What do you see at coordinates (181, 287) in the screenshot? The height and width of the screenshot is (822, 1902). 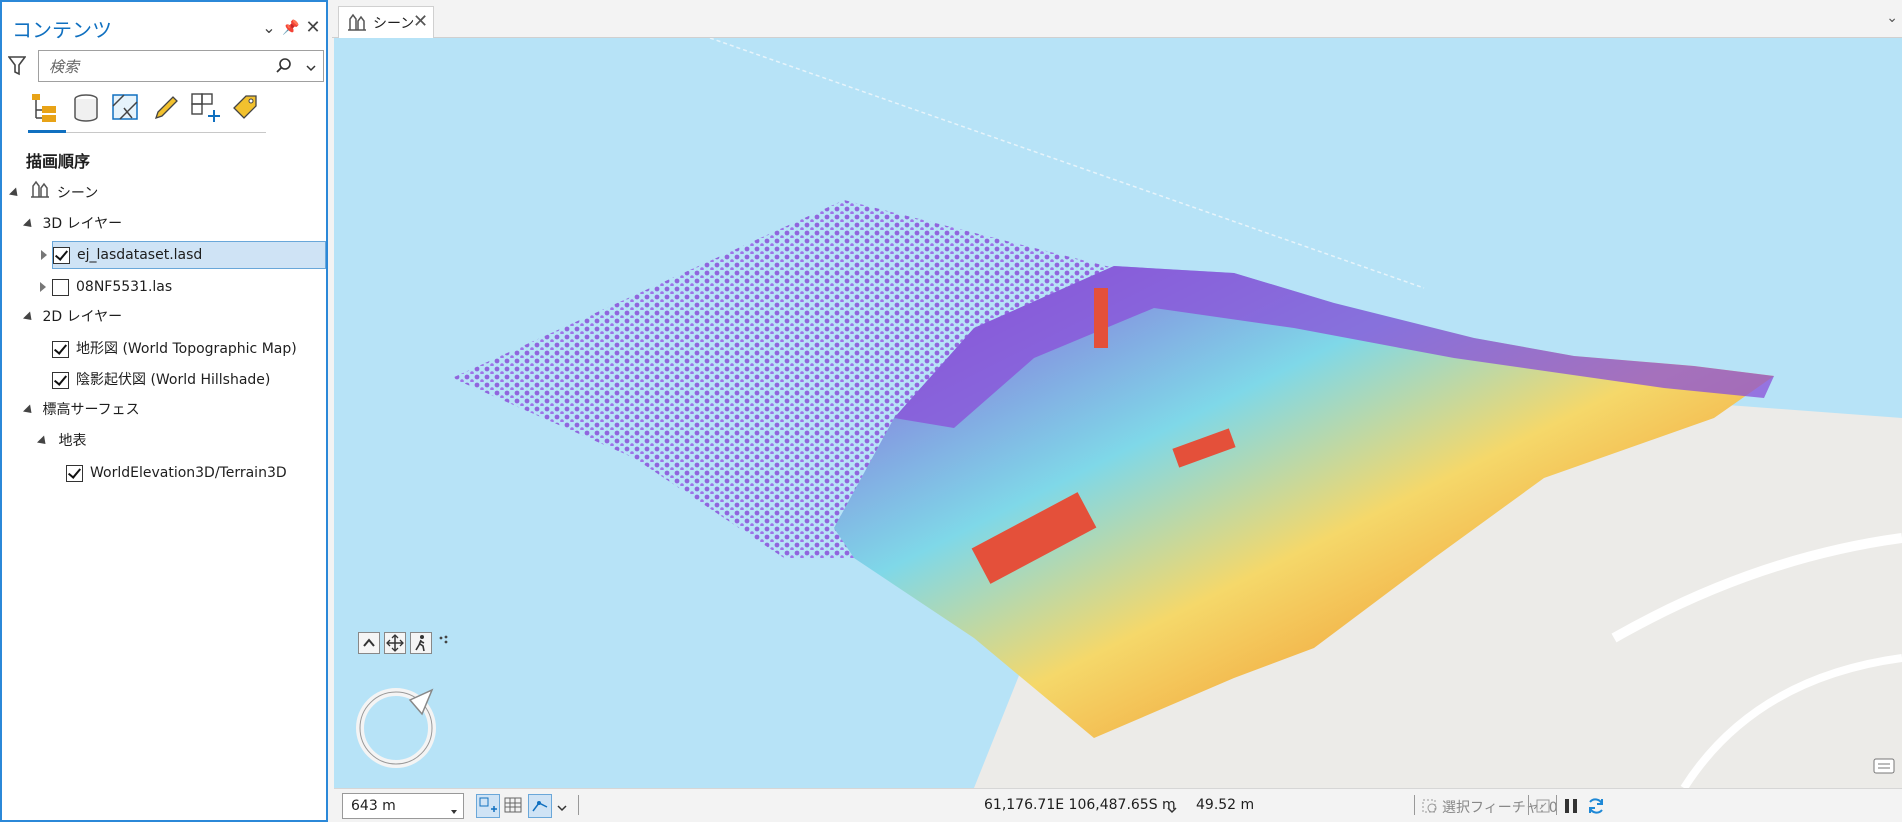 I see `tree-item-08nf5531-las: 08NF5531.las` at bounding box center [181, 287].